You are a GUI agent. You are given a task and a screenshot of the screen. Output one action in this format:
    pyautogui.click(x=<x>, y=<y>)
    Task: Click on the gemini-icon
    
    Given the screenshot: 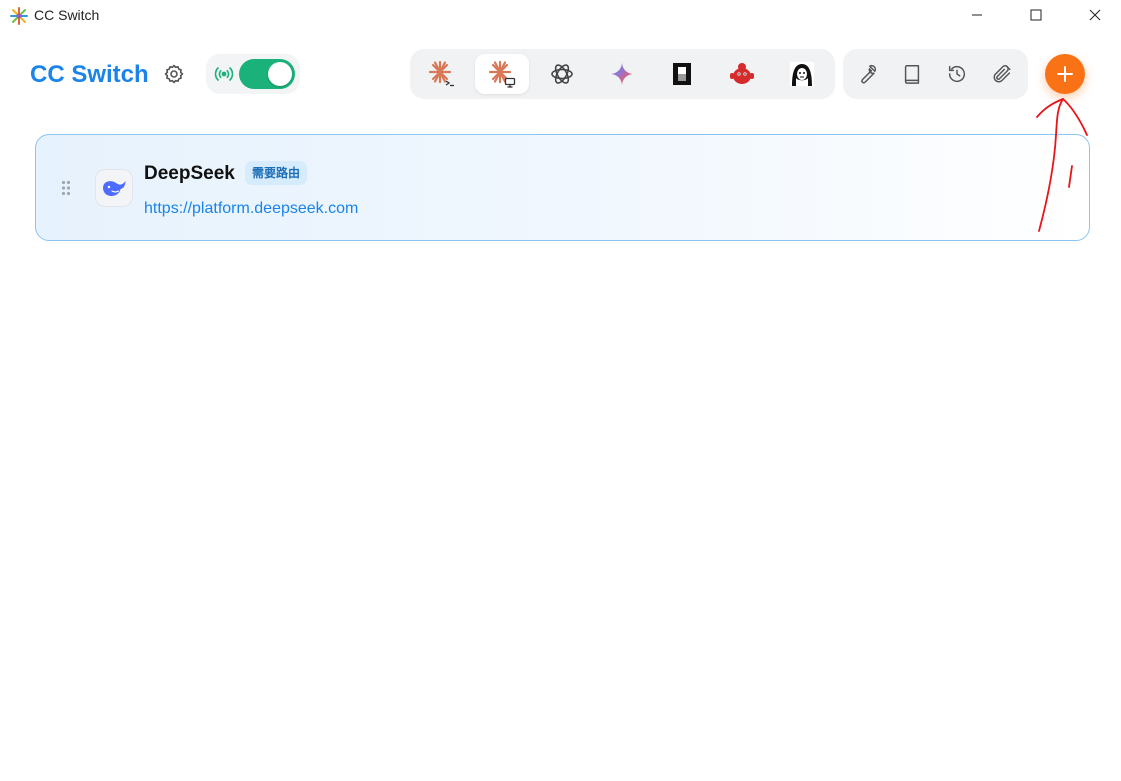 What is the action you would take?
    pyautogui.click(x=622, y=74)
    